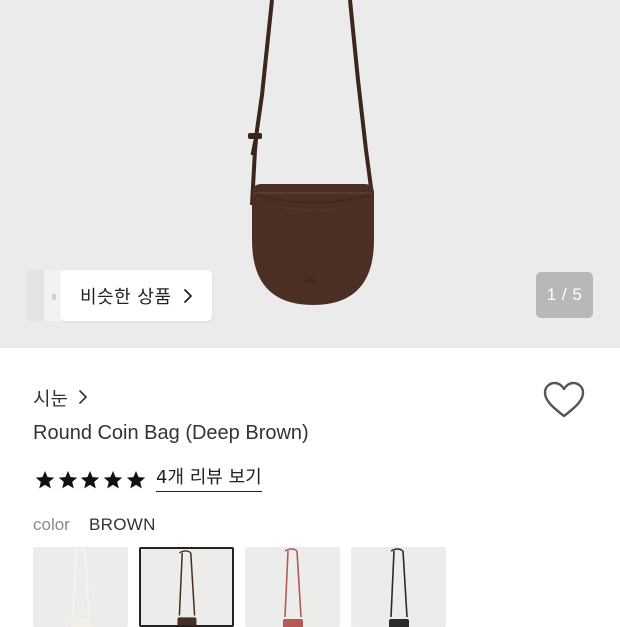 Image resolution: width=620 pixels, height=627 pixels. Describe the element at coordinates (564, 401) in the screenshot. I see `wishlist-heart-icon` at that location.